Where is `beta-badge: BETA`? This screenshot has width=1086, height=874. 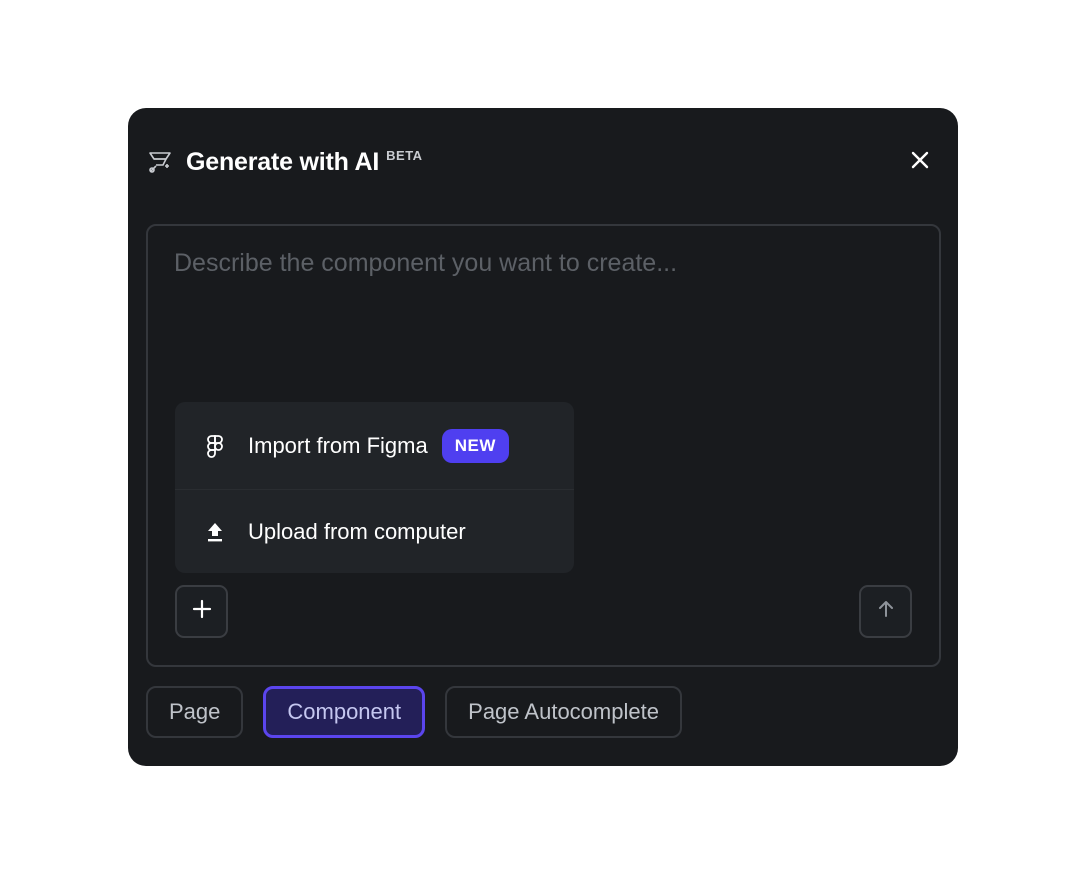 beta-badge: BETA is located at coordinates (404, 155).